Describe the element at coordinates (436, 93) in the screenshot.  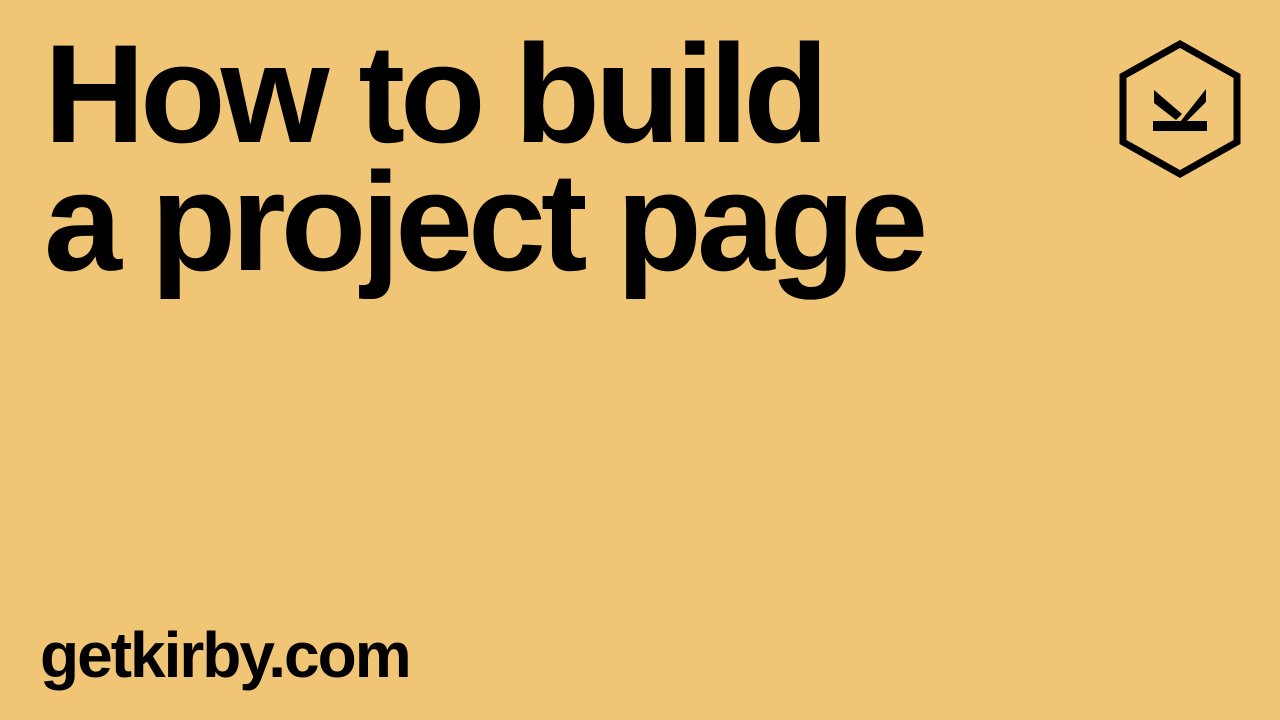
I see `title-line-1: How to build` at that location.